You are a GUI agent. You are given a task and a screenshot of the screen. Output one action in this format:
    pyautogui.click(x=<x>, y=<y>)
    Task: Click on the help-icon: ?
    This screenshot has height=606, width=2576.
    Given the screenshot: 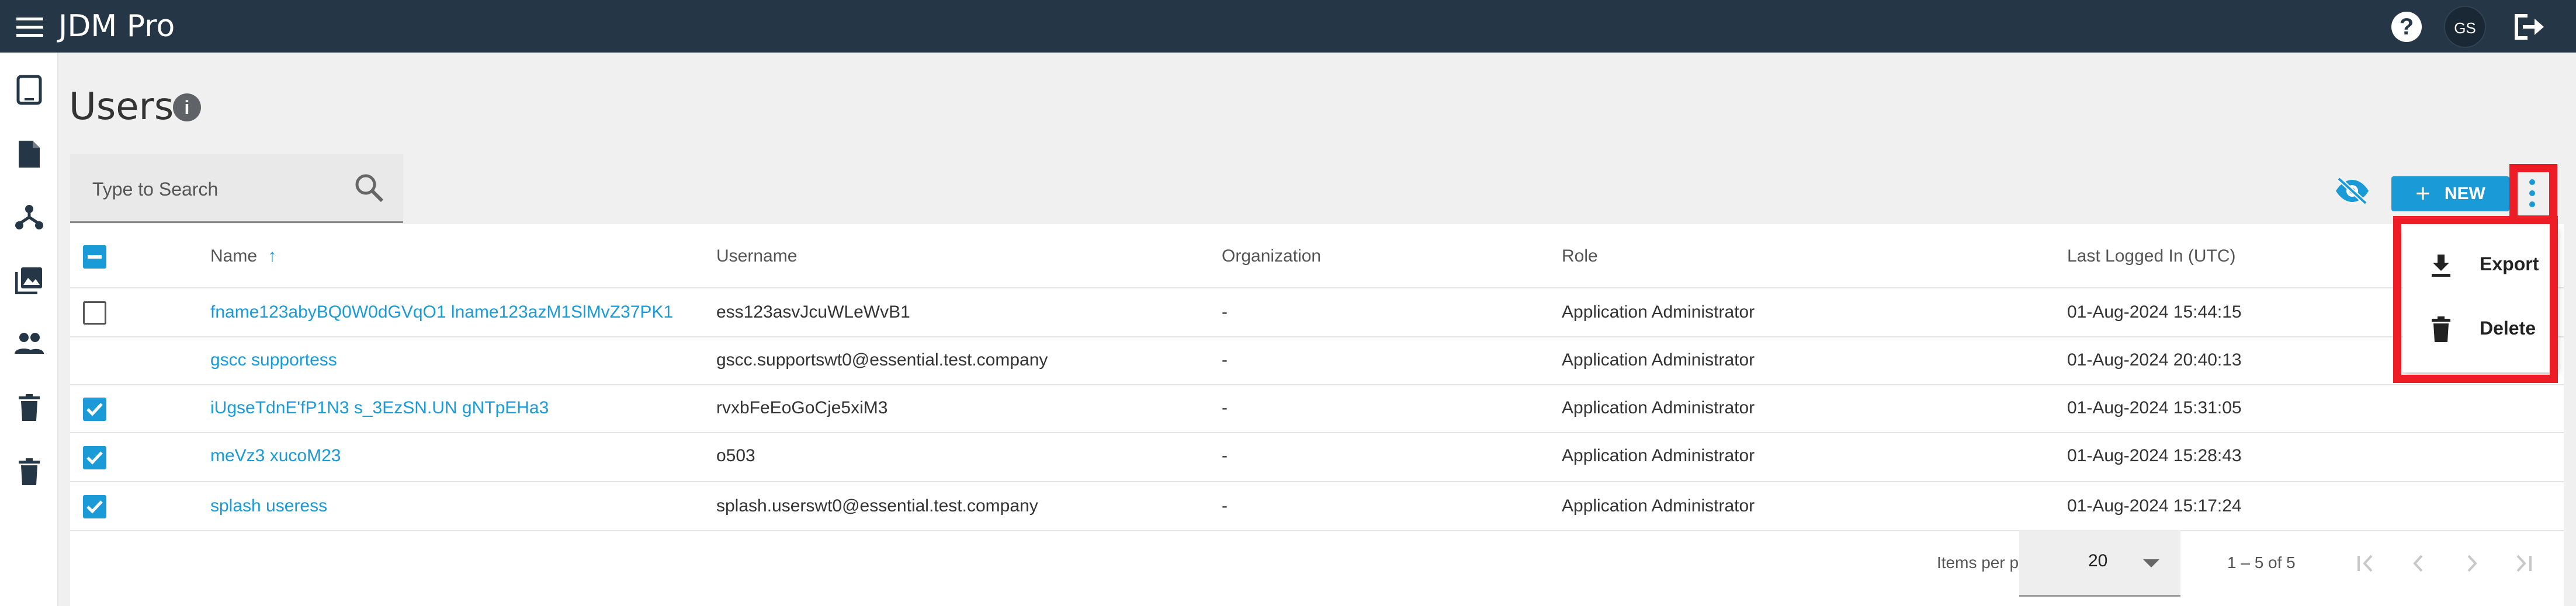 What is the action you would take?
    pyautogui.click(x=2406, y=27)
    